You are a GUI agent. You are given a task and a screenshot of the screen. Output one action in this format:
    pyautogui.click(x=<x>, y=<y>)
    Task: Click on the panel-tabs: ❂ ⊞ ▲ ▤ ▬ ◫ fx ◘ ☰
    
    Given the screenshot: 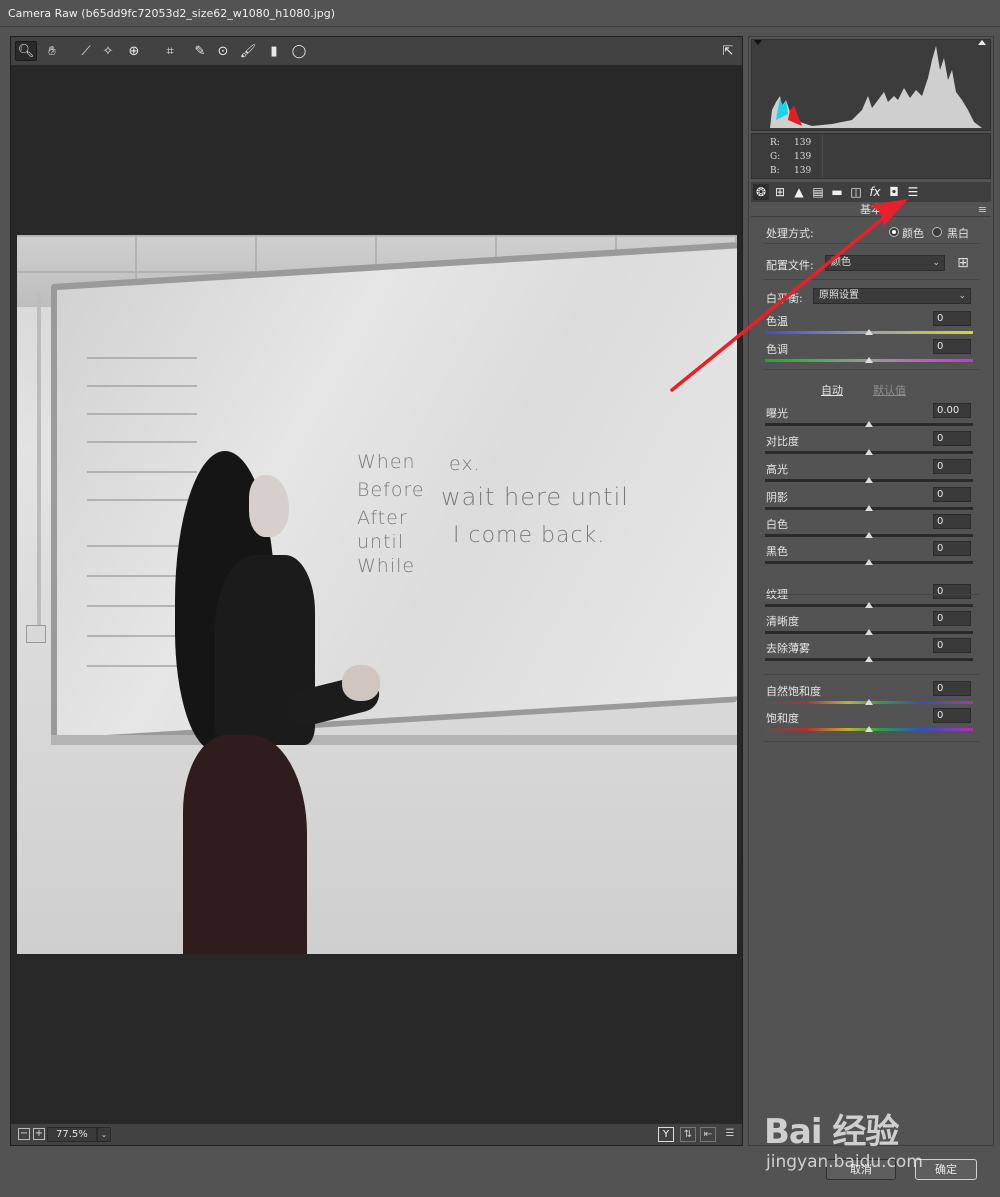 What is the action you would take?
    pyautogui.click(x=871, y=192)
    